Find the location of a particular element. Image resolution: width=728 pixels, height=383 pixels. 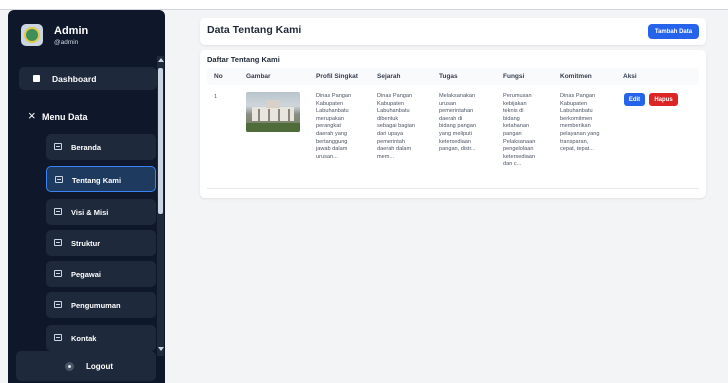

column-header-profil: Profil Singkat is located at coordinates (337, 76).